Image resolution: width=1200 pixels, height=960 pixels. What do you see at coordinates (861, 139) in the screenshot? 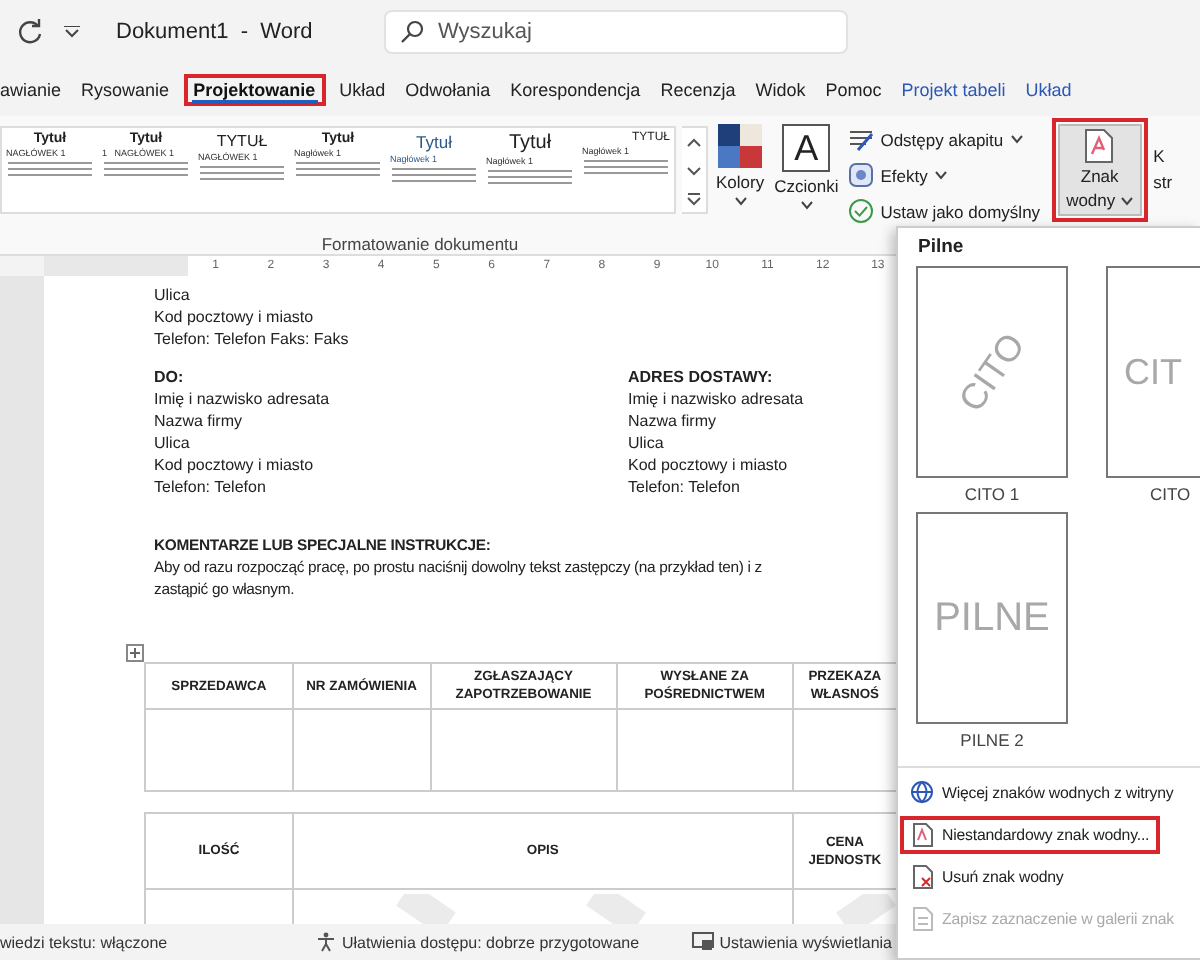
I see `paragraph-spacing-icon` at bounding box center [861, 139].